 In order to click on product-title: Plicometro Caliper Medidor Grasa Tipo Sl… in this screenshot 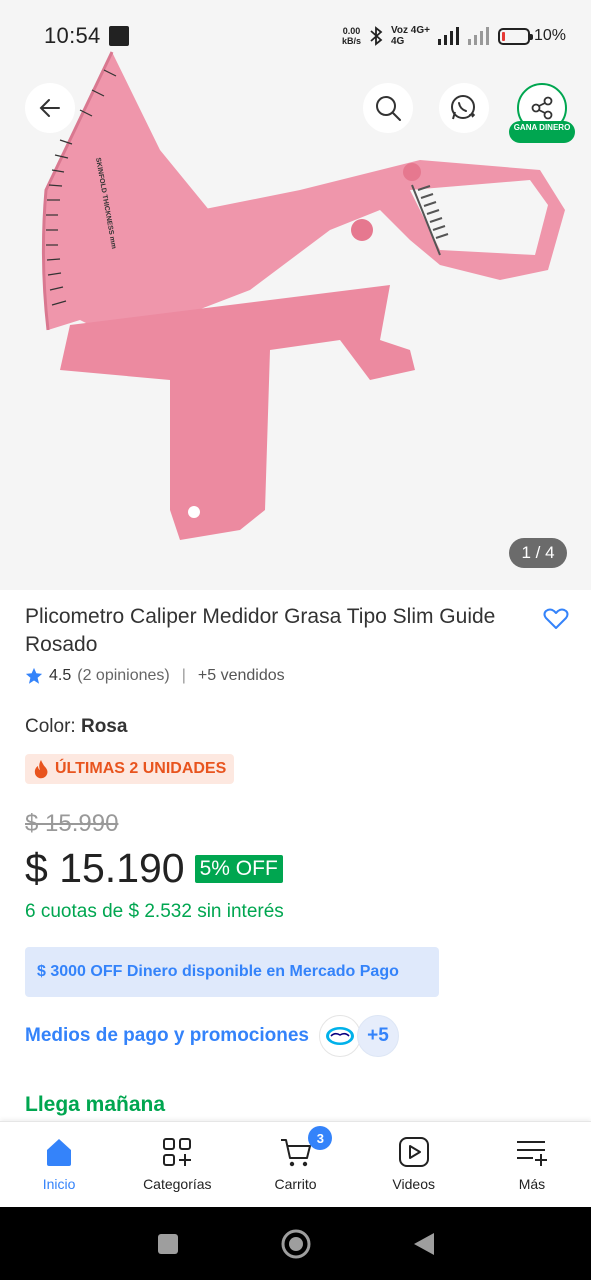, I will do `click(260, 630)`.